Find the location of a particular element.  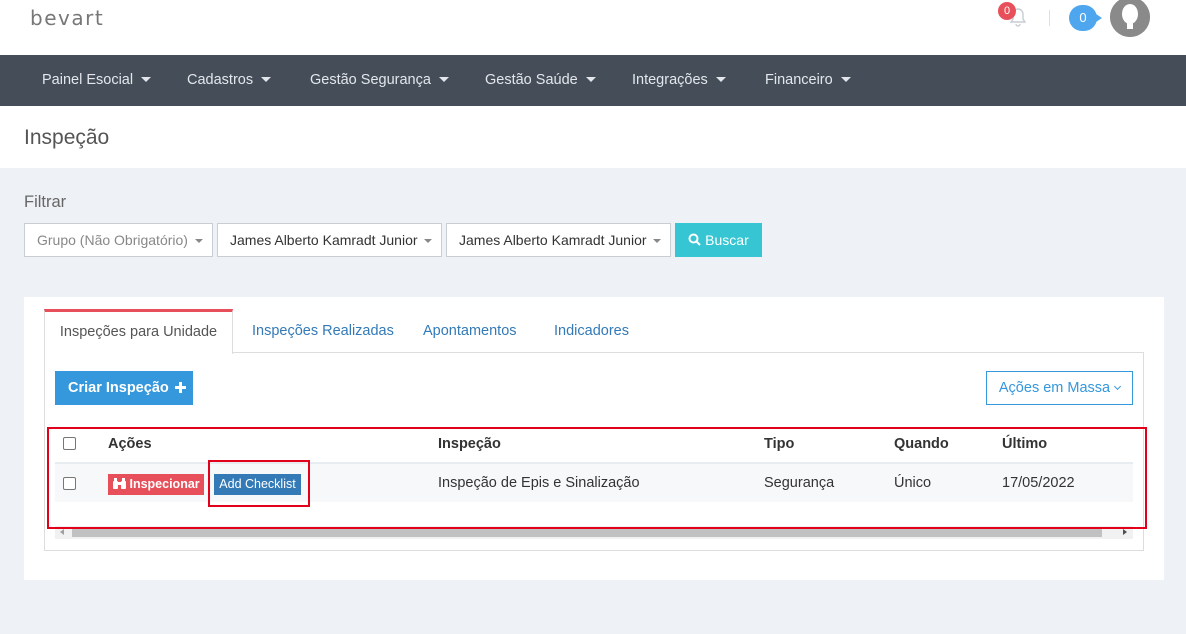

search-button: Buscar is located at coordinates (718, 240).